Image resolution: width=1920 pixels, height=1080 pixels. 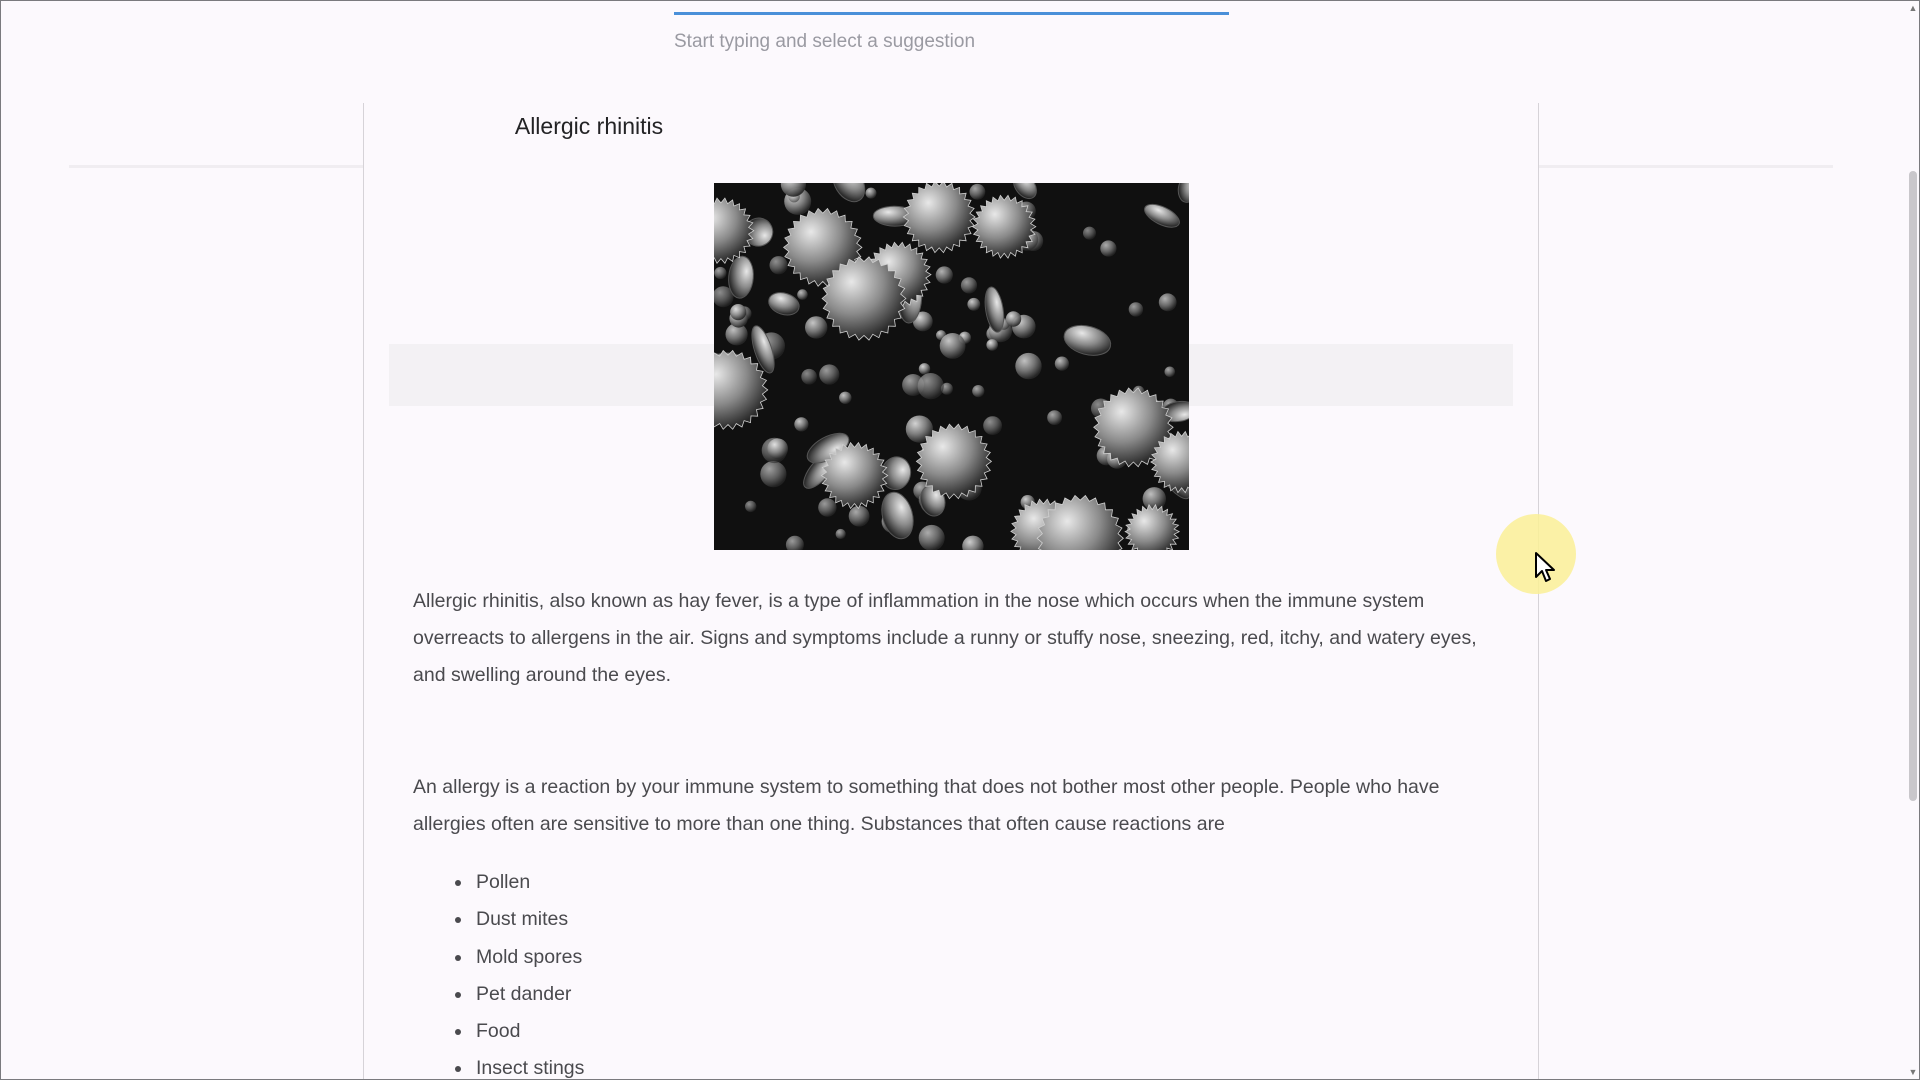 I want to click on list-item-dust-mites: Dust mites, so click(x=519, y=919).